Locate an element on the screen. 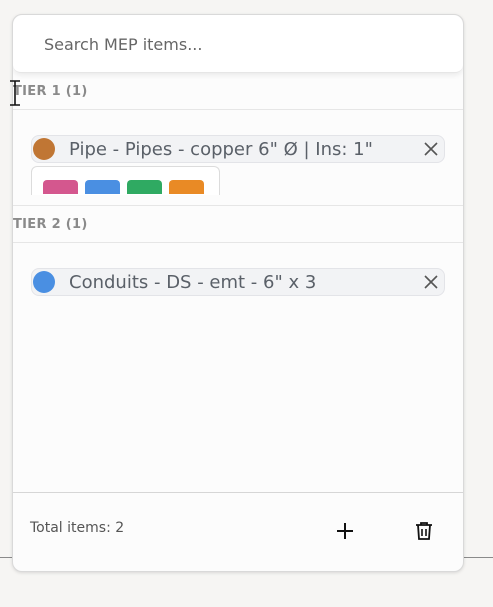  tier-2-item: Conduits - DS - emt - 6" x 3 is located at coordinates (238, 282).